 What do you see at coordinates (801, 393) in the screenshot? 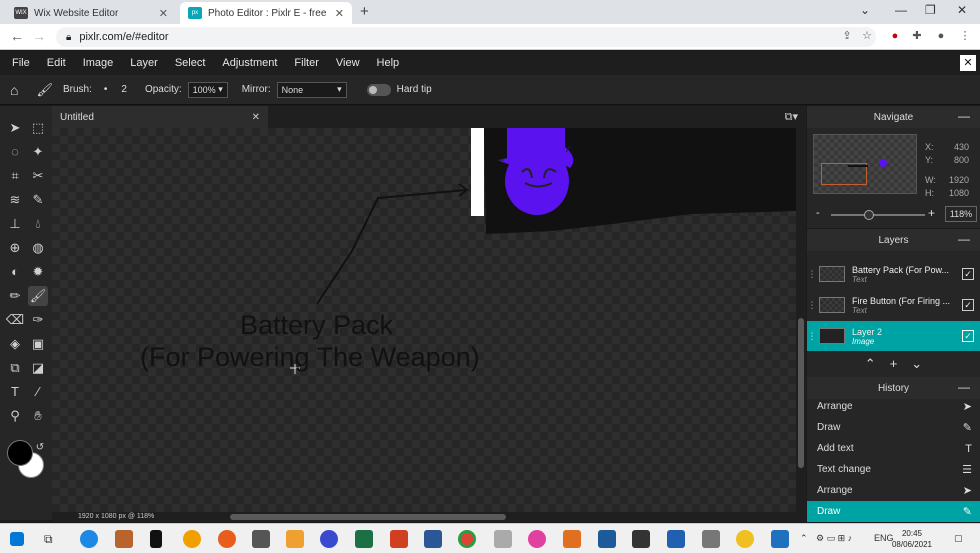
I see `scrollbar-thumb` at bounding box center [801, 393].